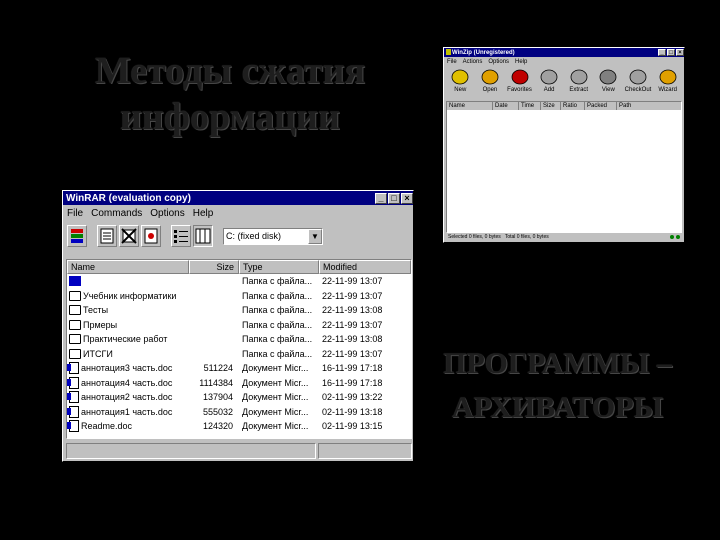 The image size is (720, 540). Describe the element at coordinates (239, 310) in the screenshot. I see `table-row: Тесты Папка с файла... 22-11-99 13:08` at that location.